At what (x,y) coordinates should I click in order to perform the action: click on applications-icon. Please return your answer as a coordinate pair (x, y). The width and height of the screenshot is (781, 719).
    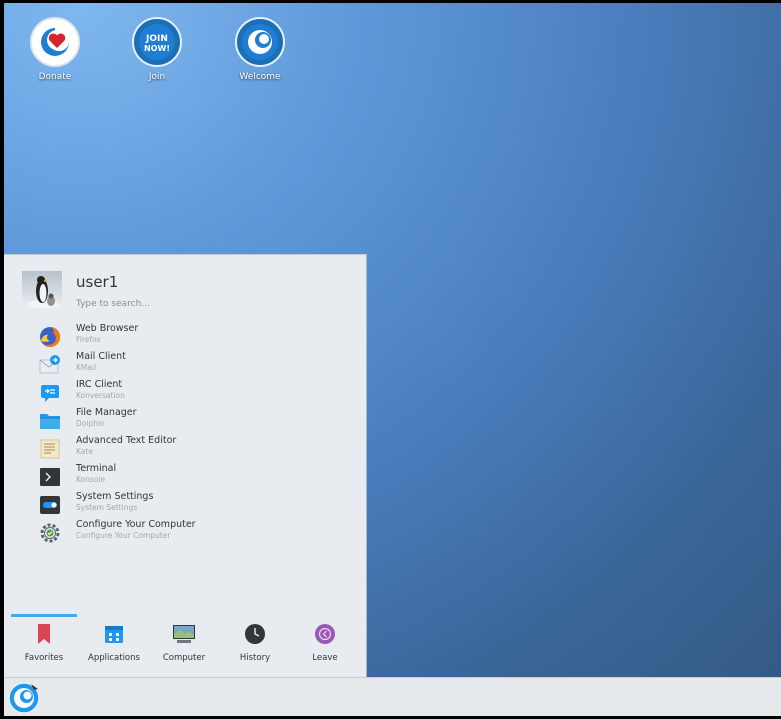
    Looking at the image, I should click on (114, 634).